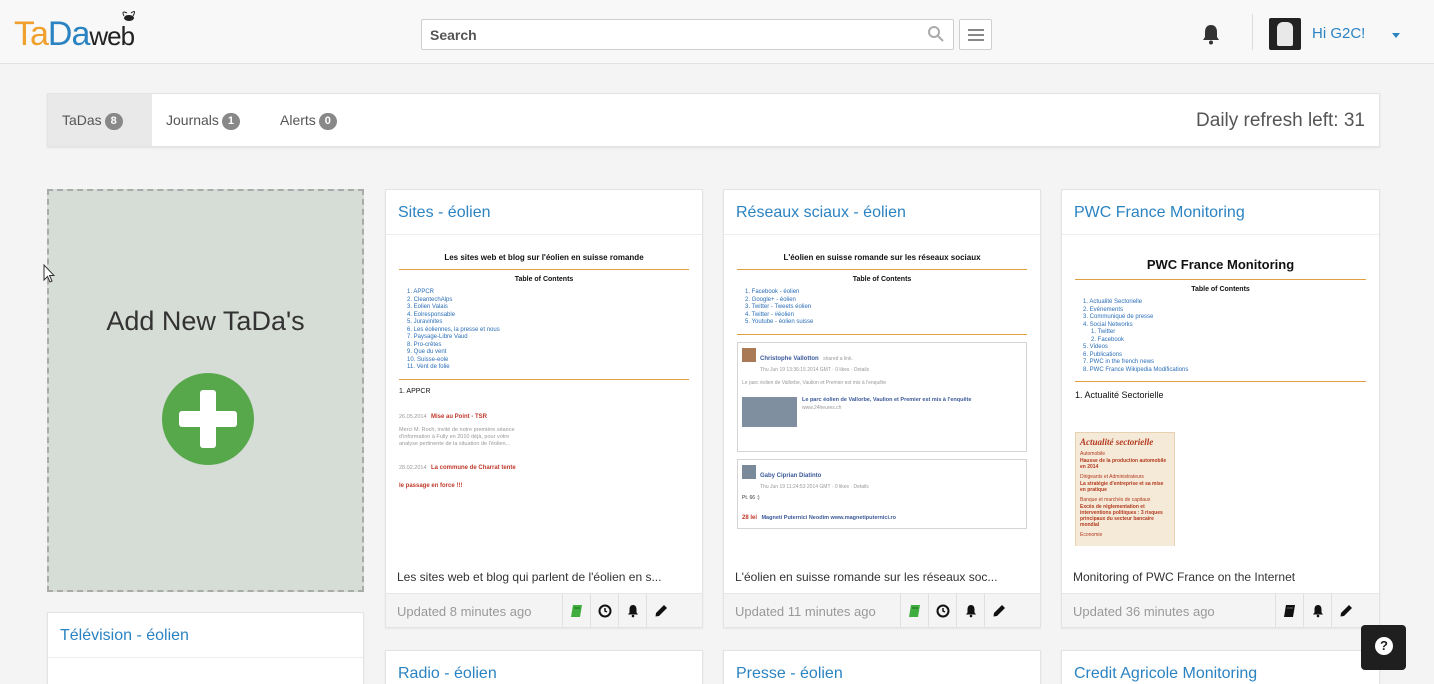 This screenshot has height=684, width=1434. What do you see at coordinates (1165, 674) in the screenshot?
I see `card-title: Credit Agricole Monitoring` at bounding box center [1165, 674].